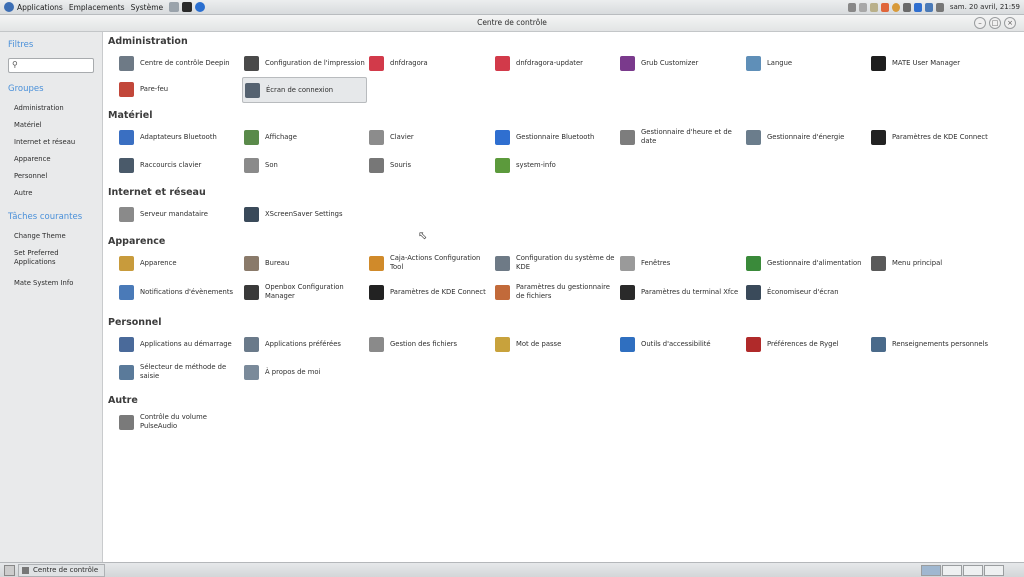 This screenshot has width=1024, height=577. I want to click on control-item: Clavier, so click(428, 137).